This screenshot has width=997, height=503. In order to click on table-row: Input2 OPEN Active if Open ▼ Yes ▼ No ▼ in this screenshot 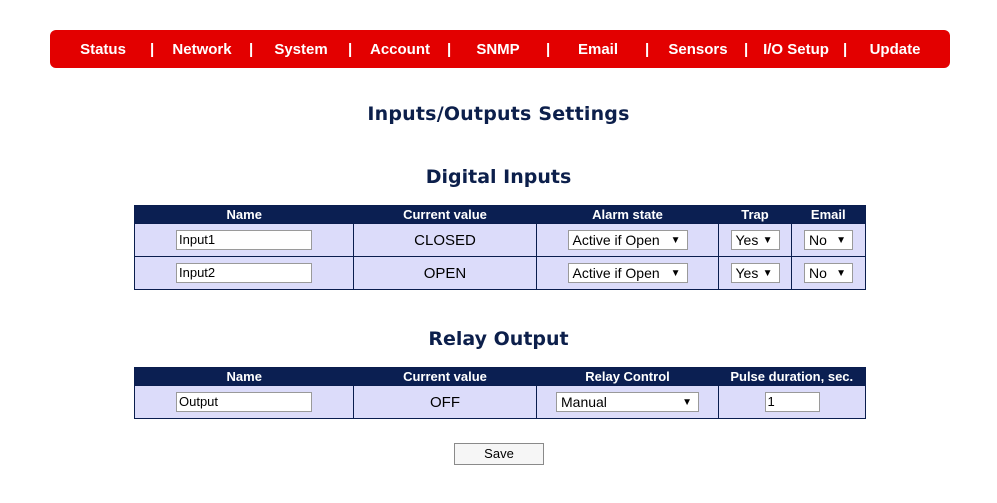, I will do `click(500, 273)`.